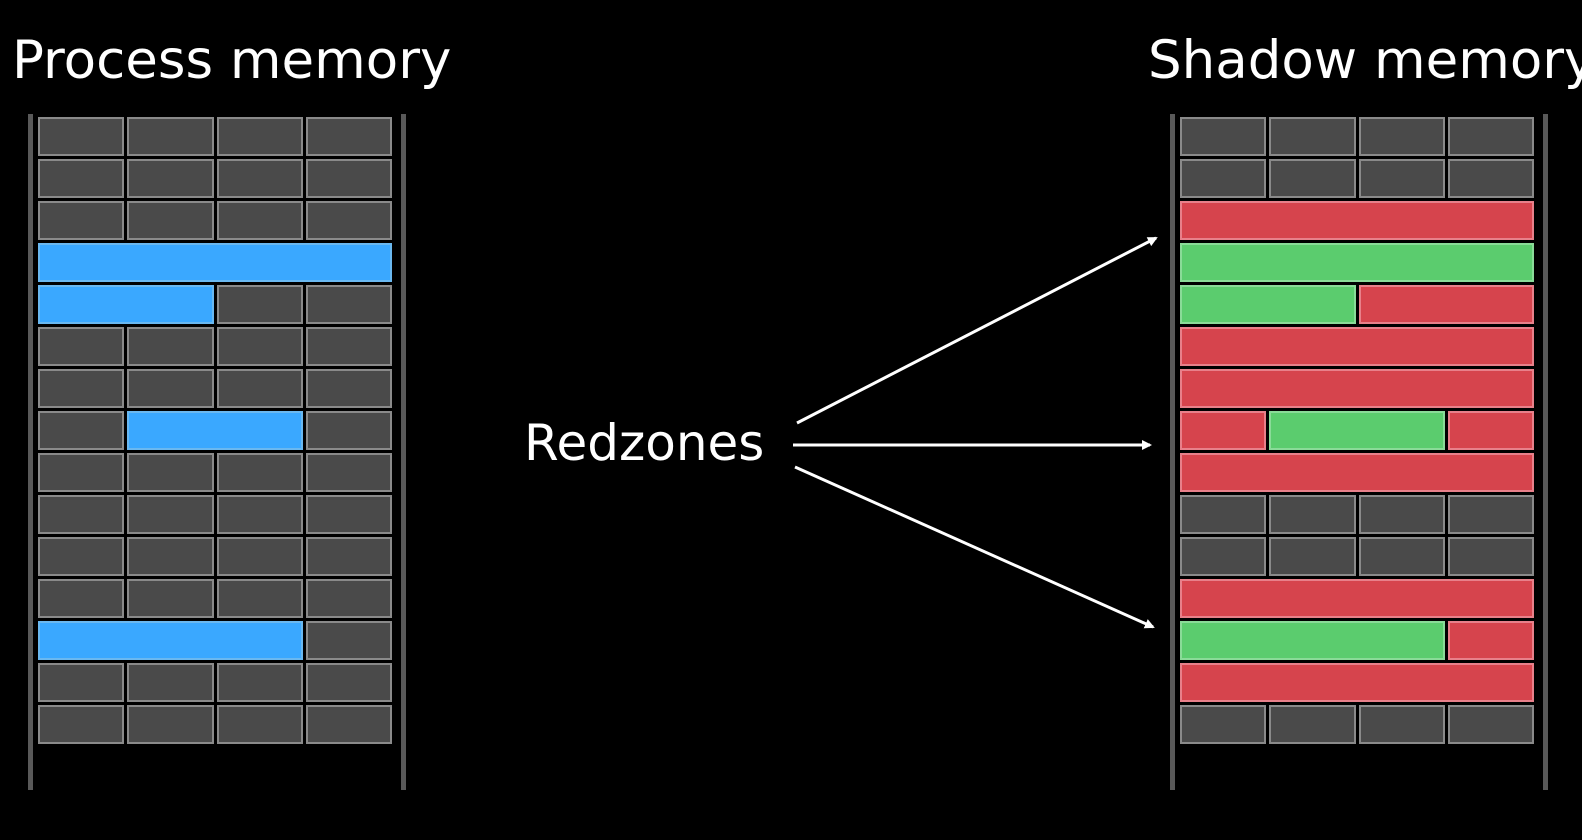  I want to click on process-memory-title: Process memory, so click(232, 60).